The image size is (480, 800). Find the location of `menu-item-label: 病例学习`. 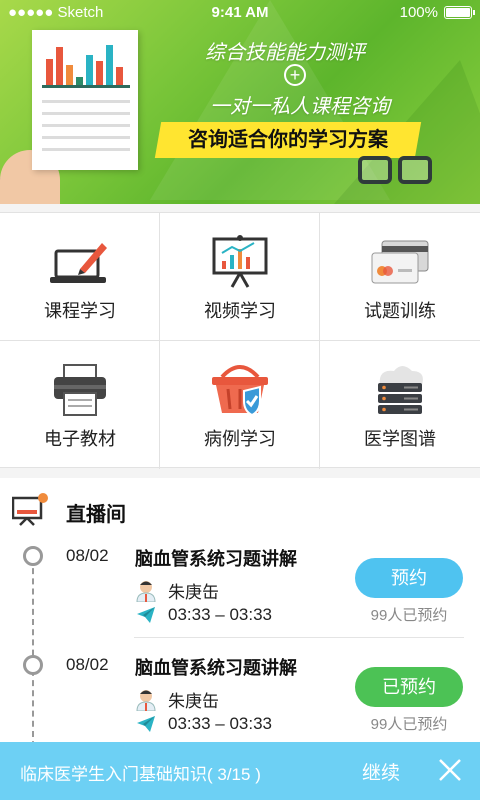

menu-item-label: 病例学习 is located at coordinates (240, 439).